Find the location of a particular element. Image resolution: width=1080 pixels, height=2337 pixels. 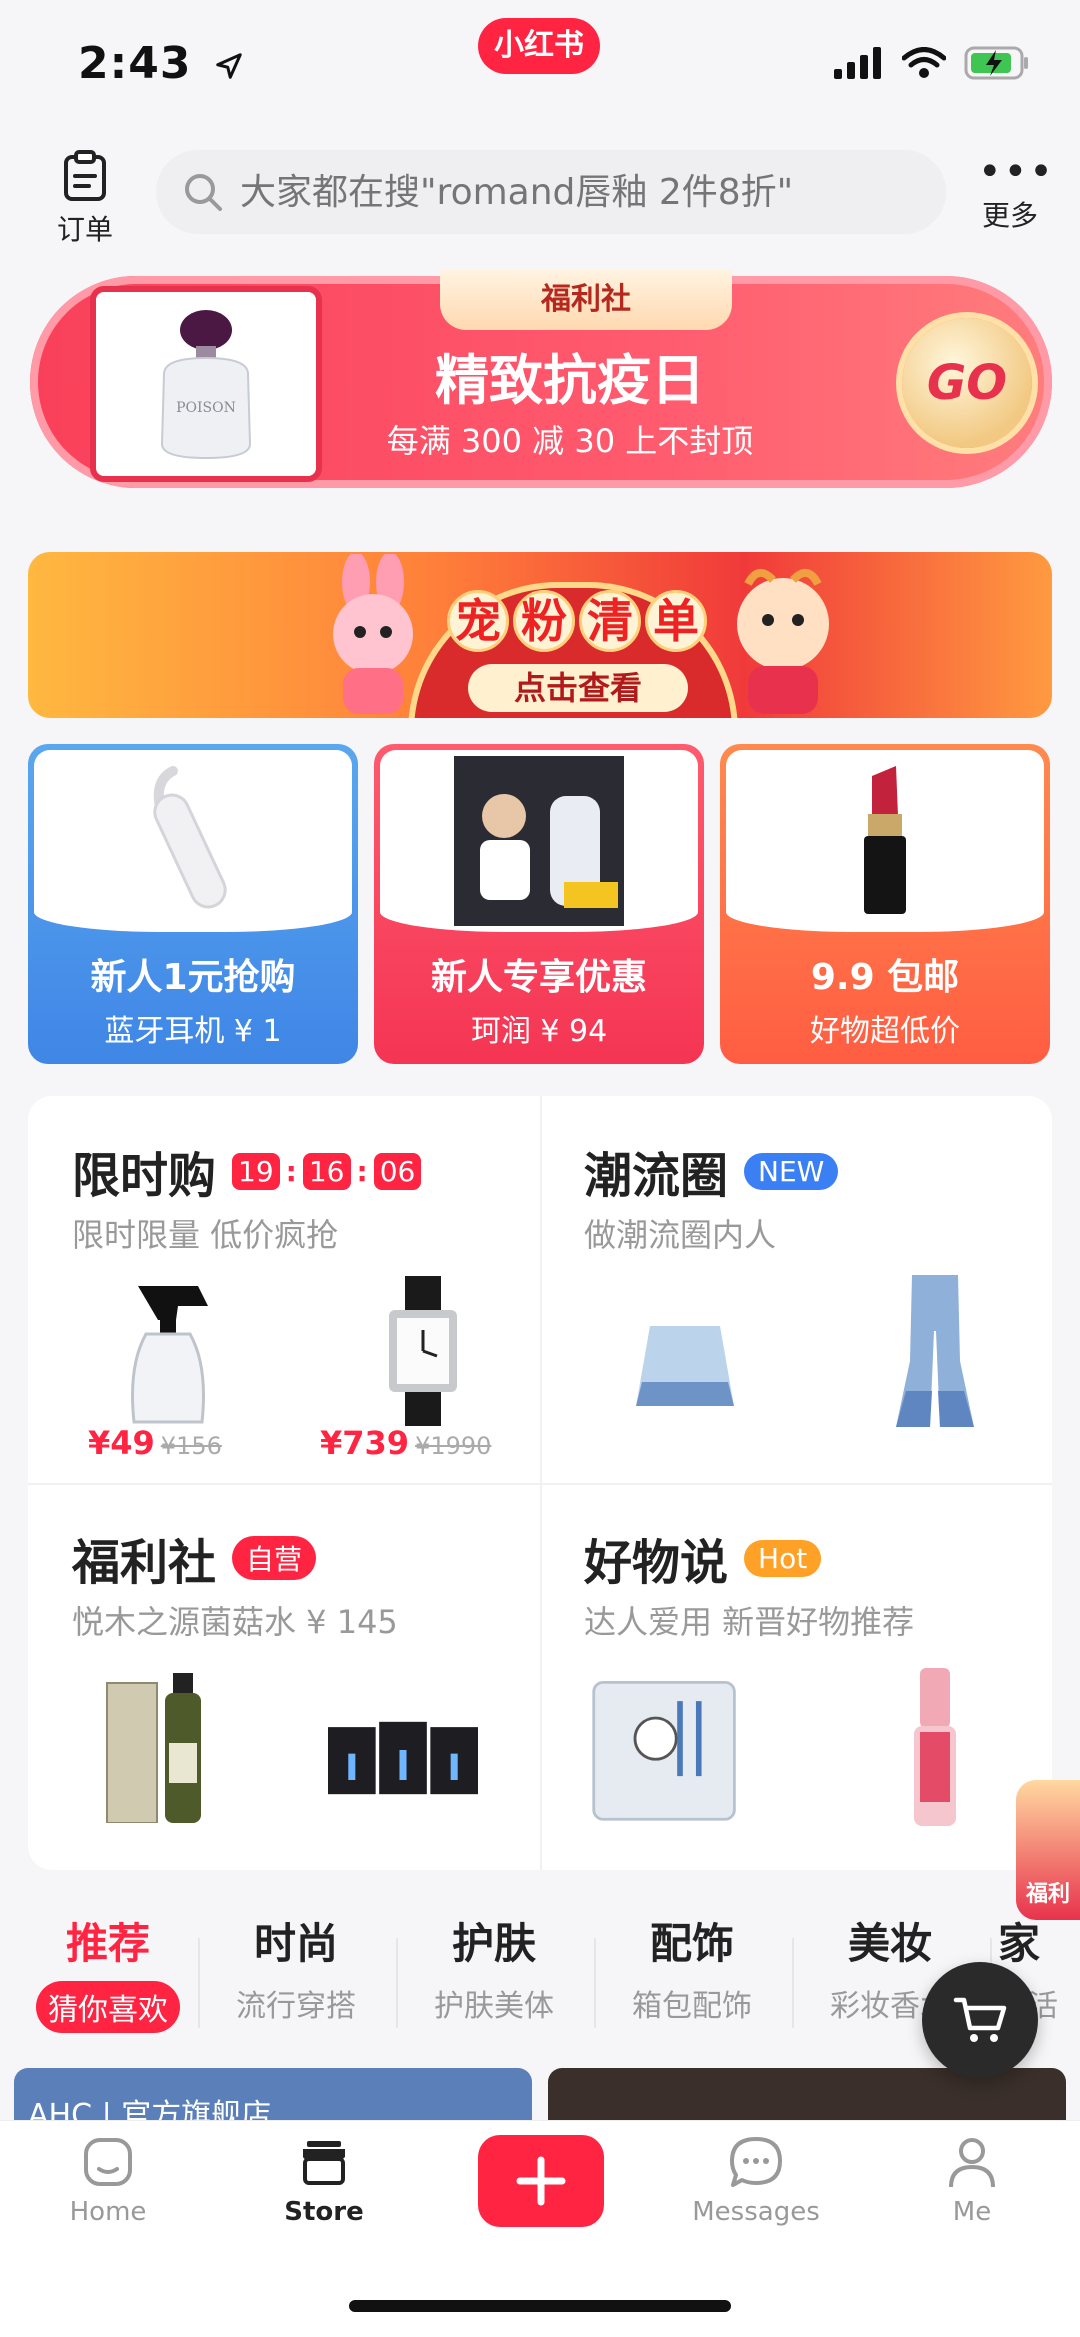

message-bubble-icon is located at coordinates (756, 2162).